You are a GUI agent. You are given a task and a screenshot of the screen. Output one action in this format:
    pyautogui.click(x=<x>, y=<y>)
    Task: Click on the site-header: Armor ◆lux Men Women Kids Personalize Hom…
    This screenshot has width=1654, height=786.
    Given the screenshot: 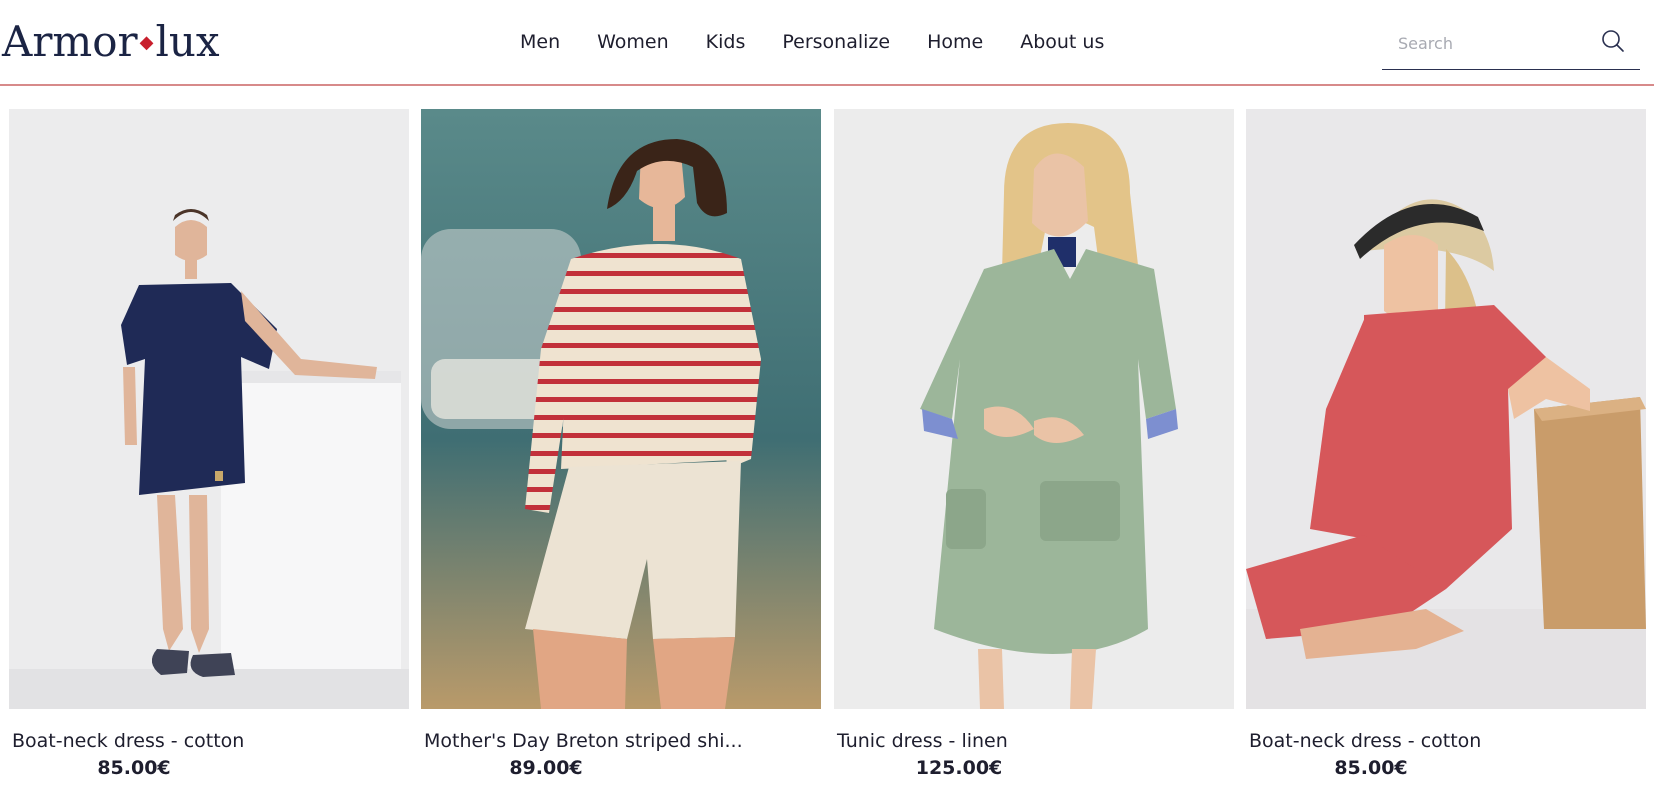 What is the action you would take?
    pyautogui.click(x=827, y=43)
    